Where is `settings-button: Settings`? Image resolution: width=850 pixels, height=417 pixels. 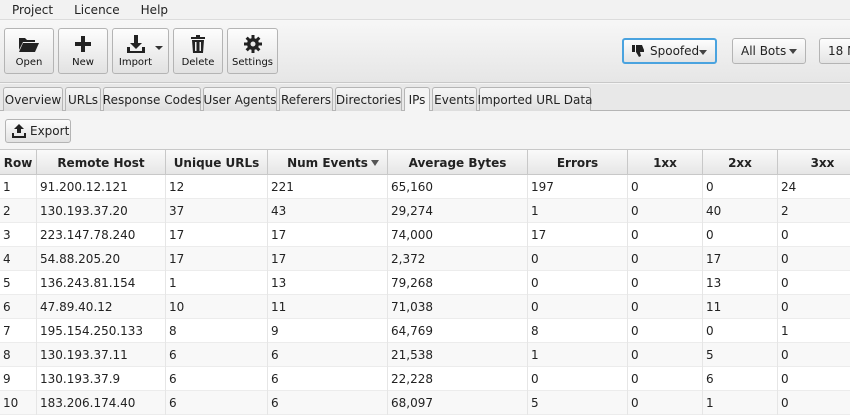
settings-button: Settings is located at coordinates (252, 51).